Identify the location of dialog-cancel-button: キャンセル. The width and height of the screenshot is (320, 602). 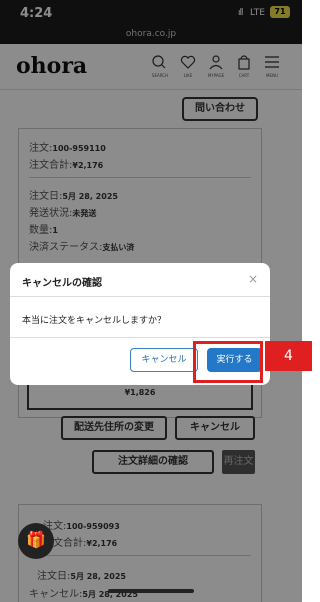
(164, 360).